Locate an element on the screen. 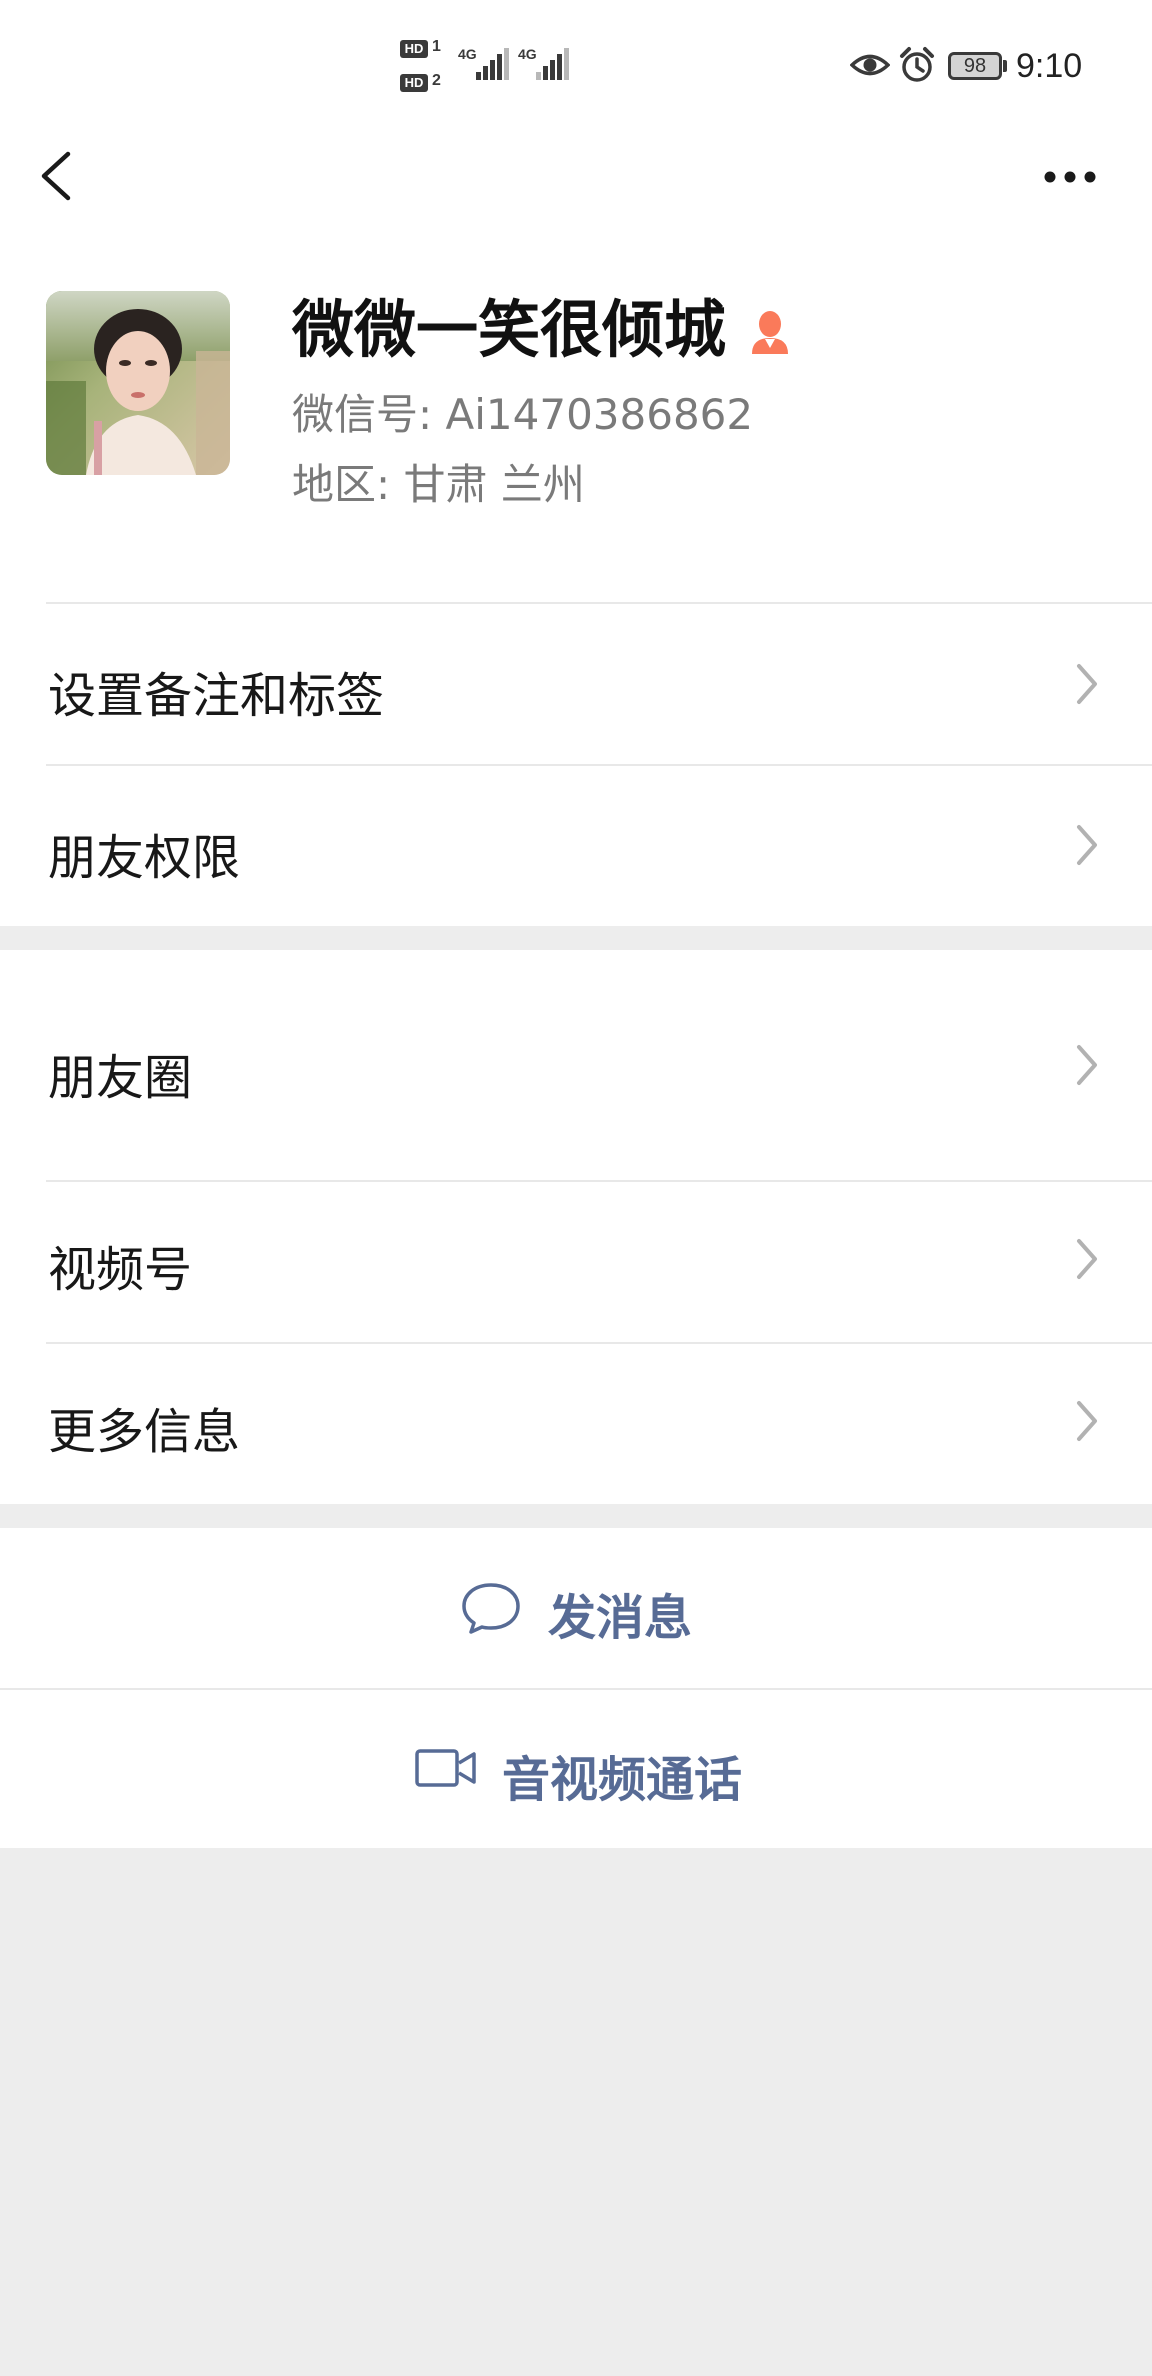  more-dots-icon is located at coordinates (1070, 177).